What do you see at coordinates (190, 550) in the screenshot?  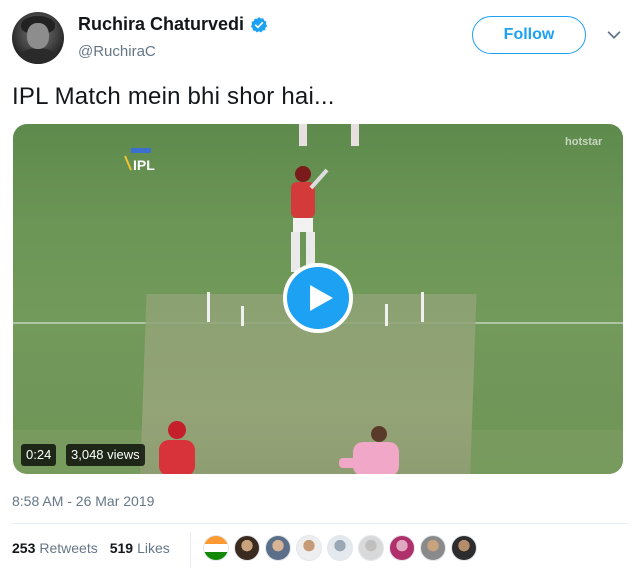 I see `stats-separator` at bounding box center [190, 550].